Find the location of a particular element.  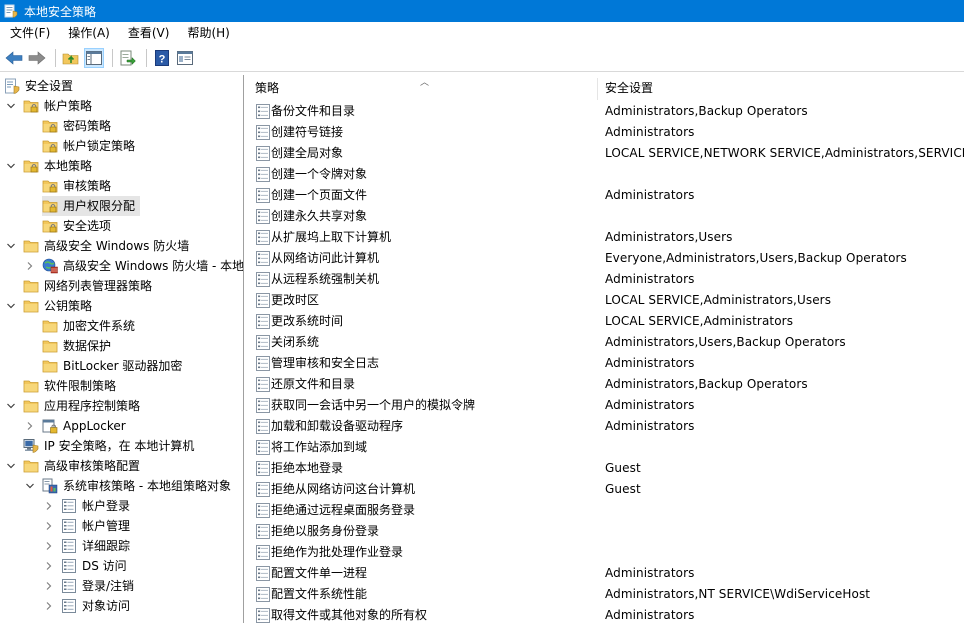

properties-button is located at coordinates (185, 58).